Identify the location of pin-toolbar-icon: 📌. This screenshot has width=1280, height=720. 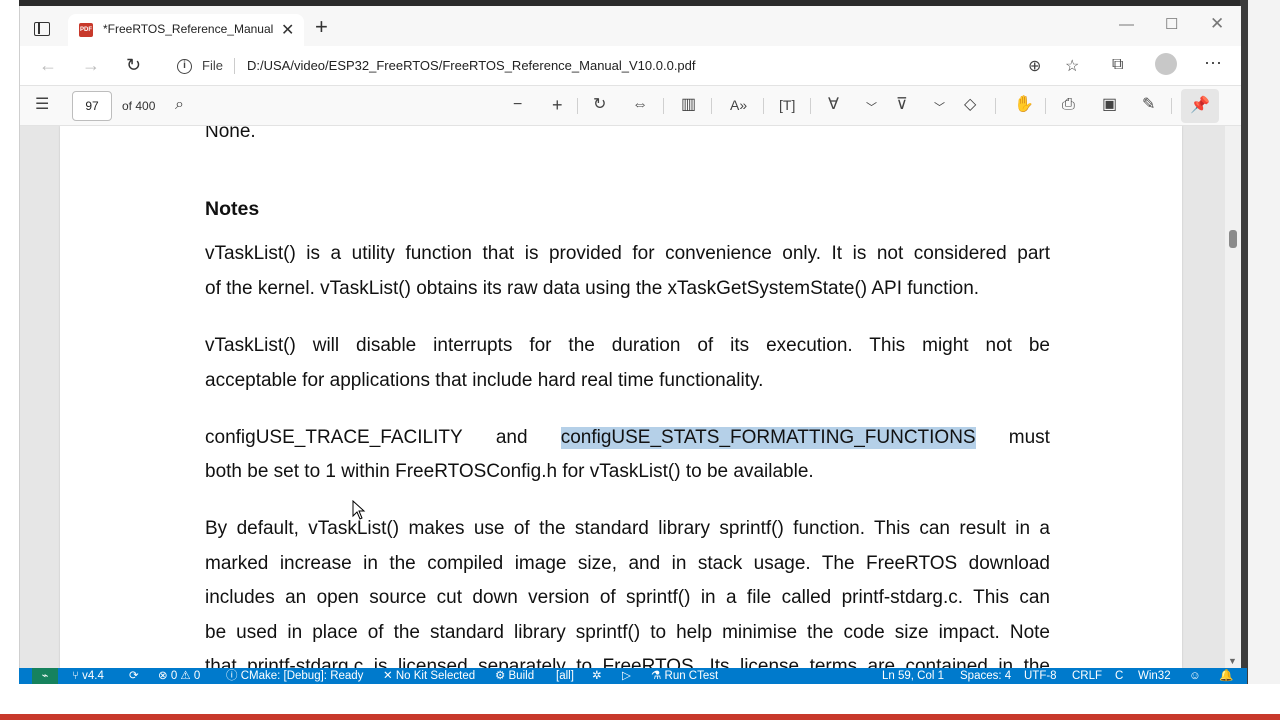
(1200, 106).